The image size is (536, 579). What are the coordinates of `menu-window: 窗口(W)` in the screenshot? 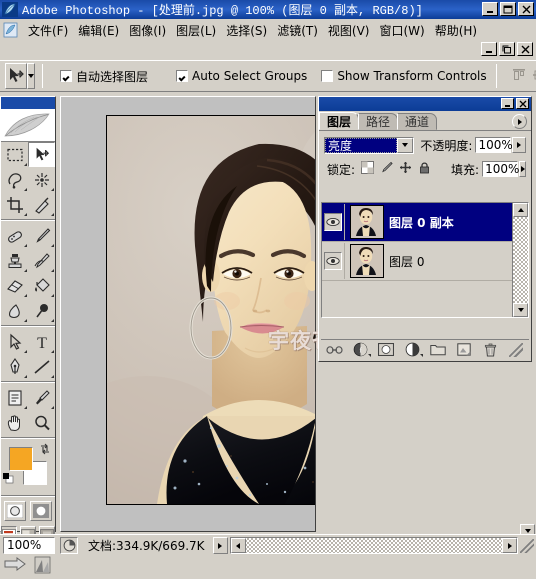 It's located at (401, 30).